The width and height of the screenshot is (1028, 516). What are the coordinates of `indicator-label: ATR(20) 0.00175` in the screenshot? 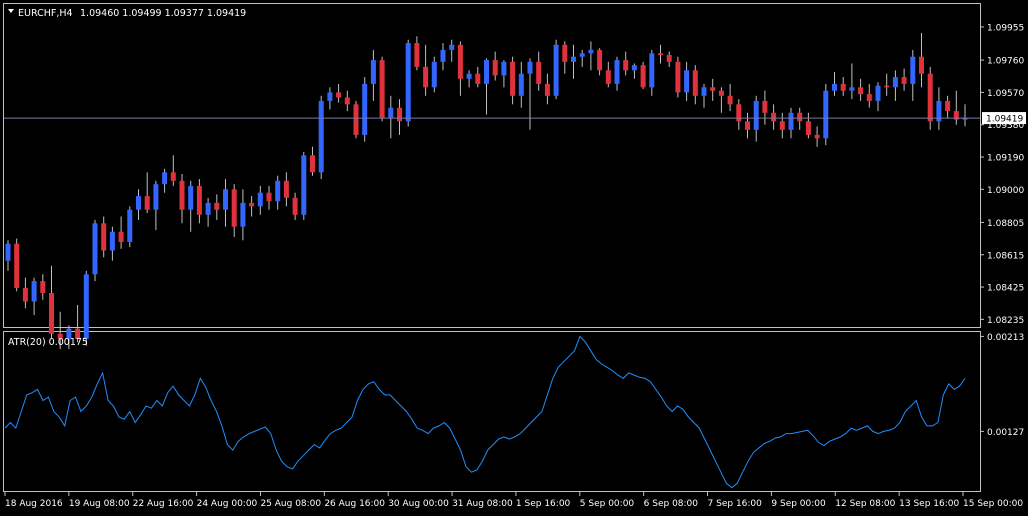 It's located at (48, 342).